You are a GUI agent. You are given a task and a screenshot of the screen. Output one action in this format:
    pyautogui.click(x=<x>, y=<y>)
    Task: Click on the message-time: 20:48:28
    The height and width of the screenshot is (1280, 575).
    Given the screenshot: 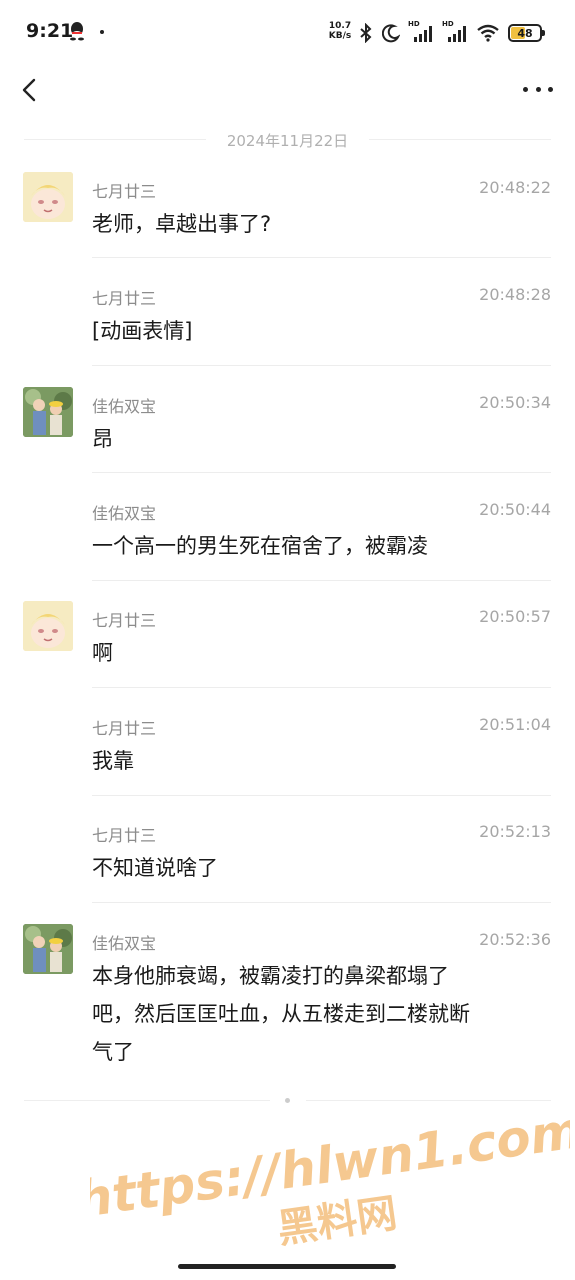 What is the action you would take?
    pyautogui.click(x=515, y=294)
    